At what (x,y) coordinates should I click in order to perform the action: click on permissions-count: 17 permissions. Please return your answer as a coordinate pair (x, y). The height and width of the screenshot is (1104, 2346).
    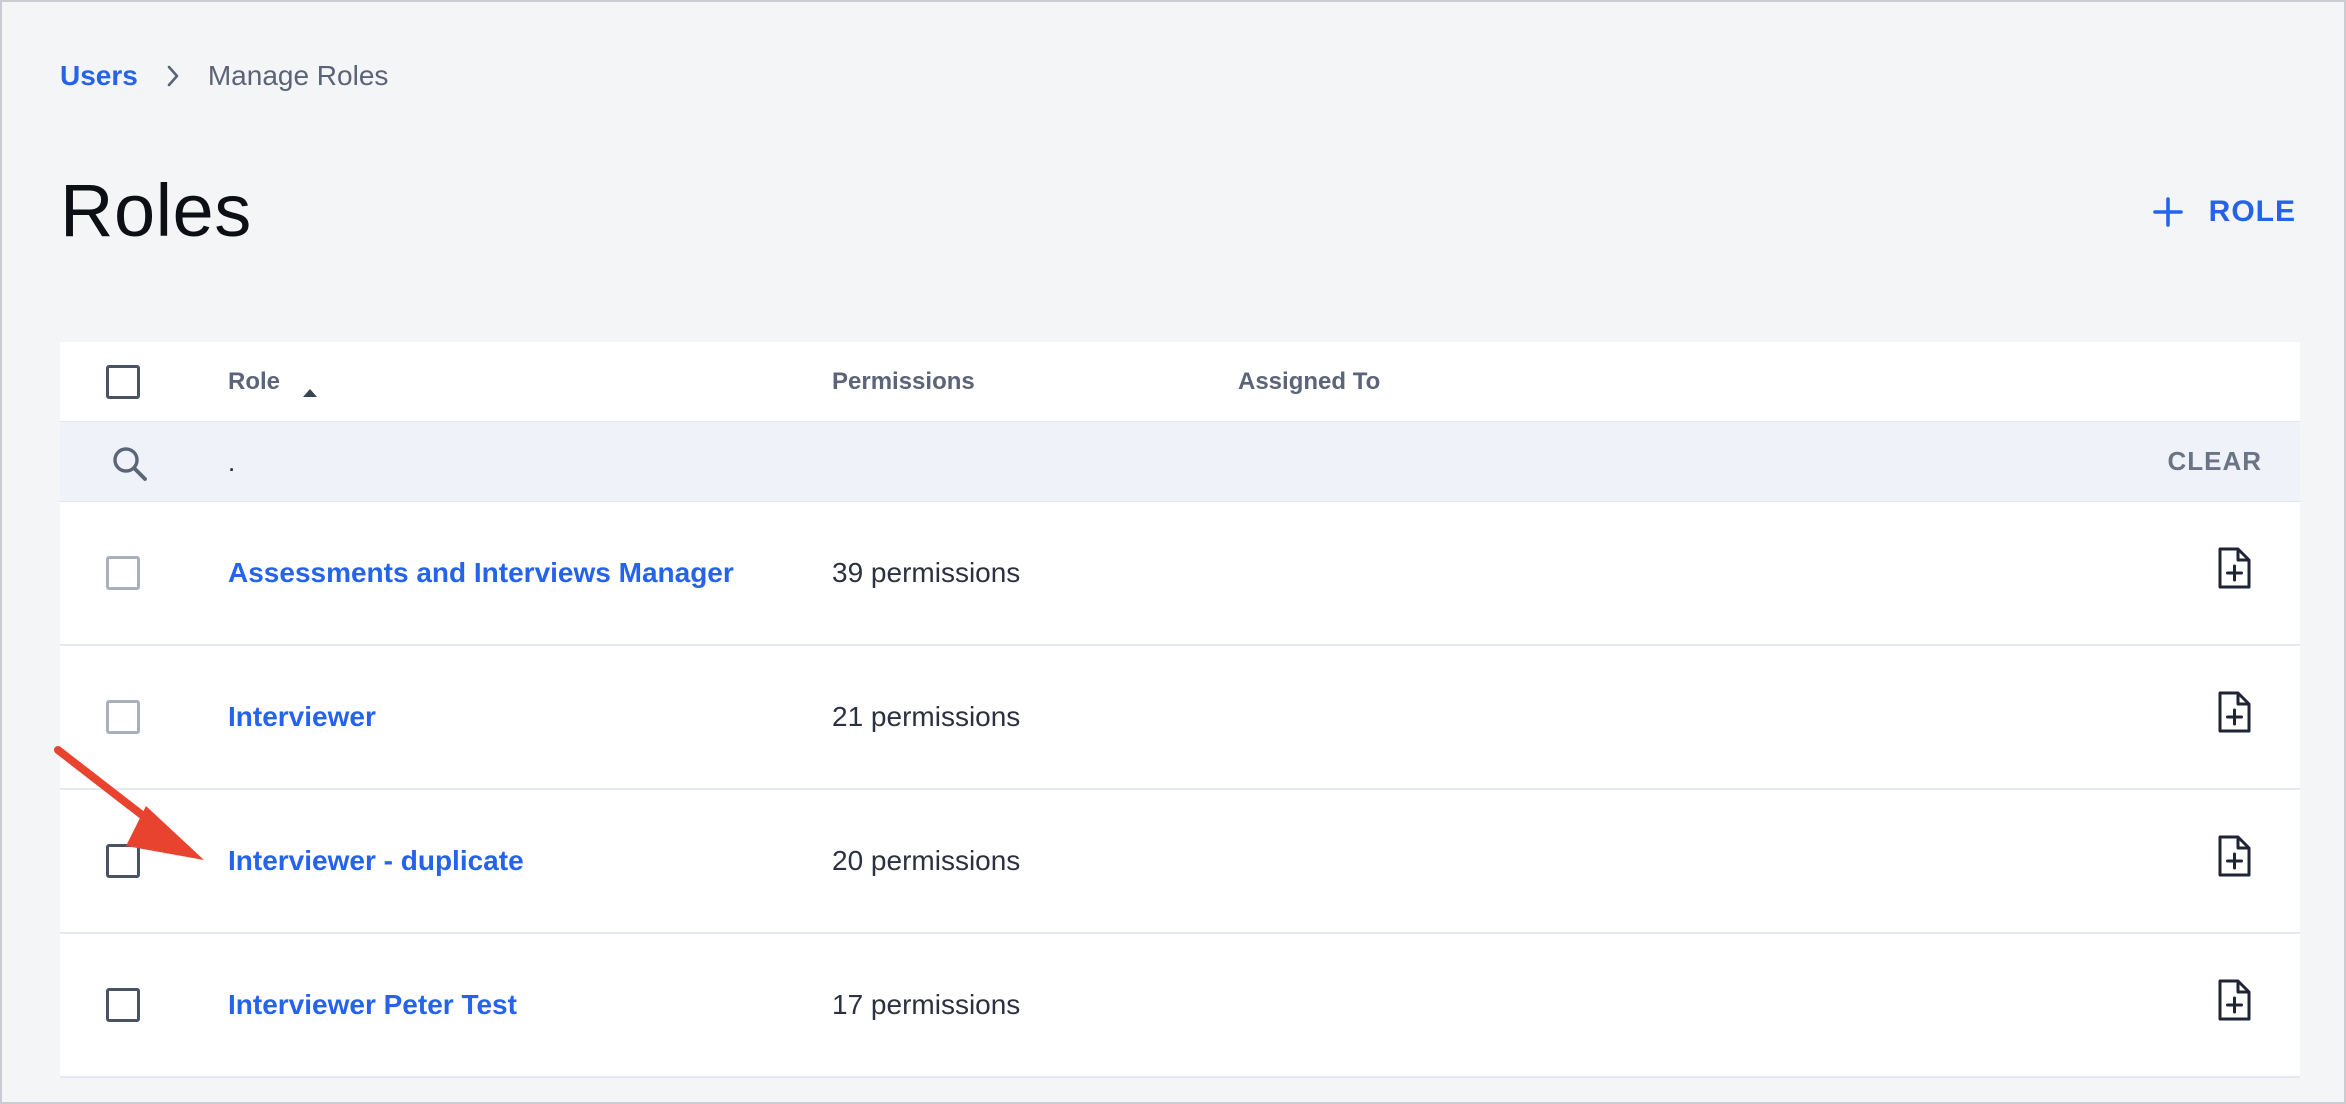
    Looking at the image, I should click on (926, 1004).